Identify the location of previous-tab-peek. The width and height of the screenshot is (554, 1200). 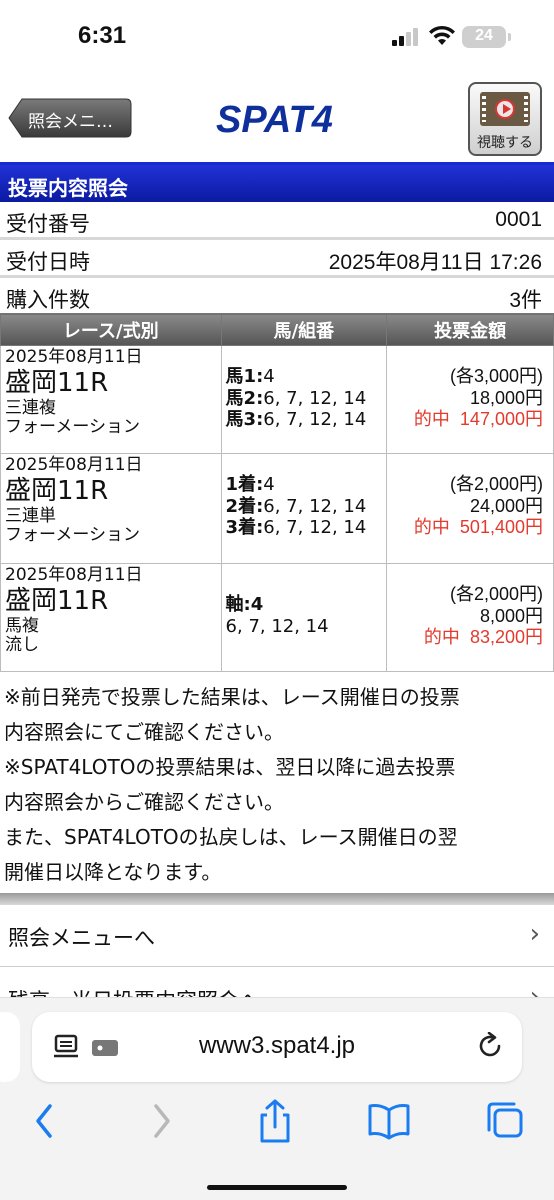
(10, 1047).